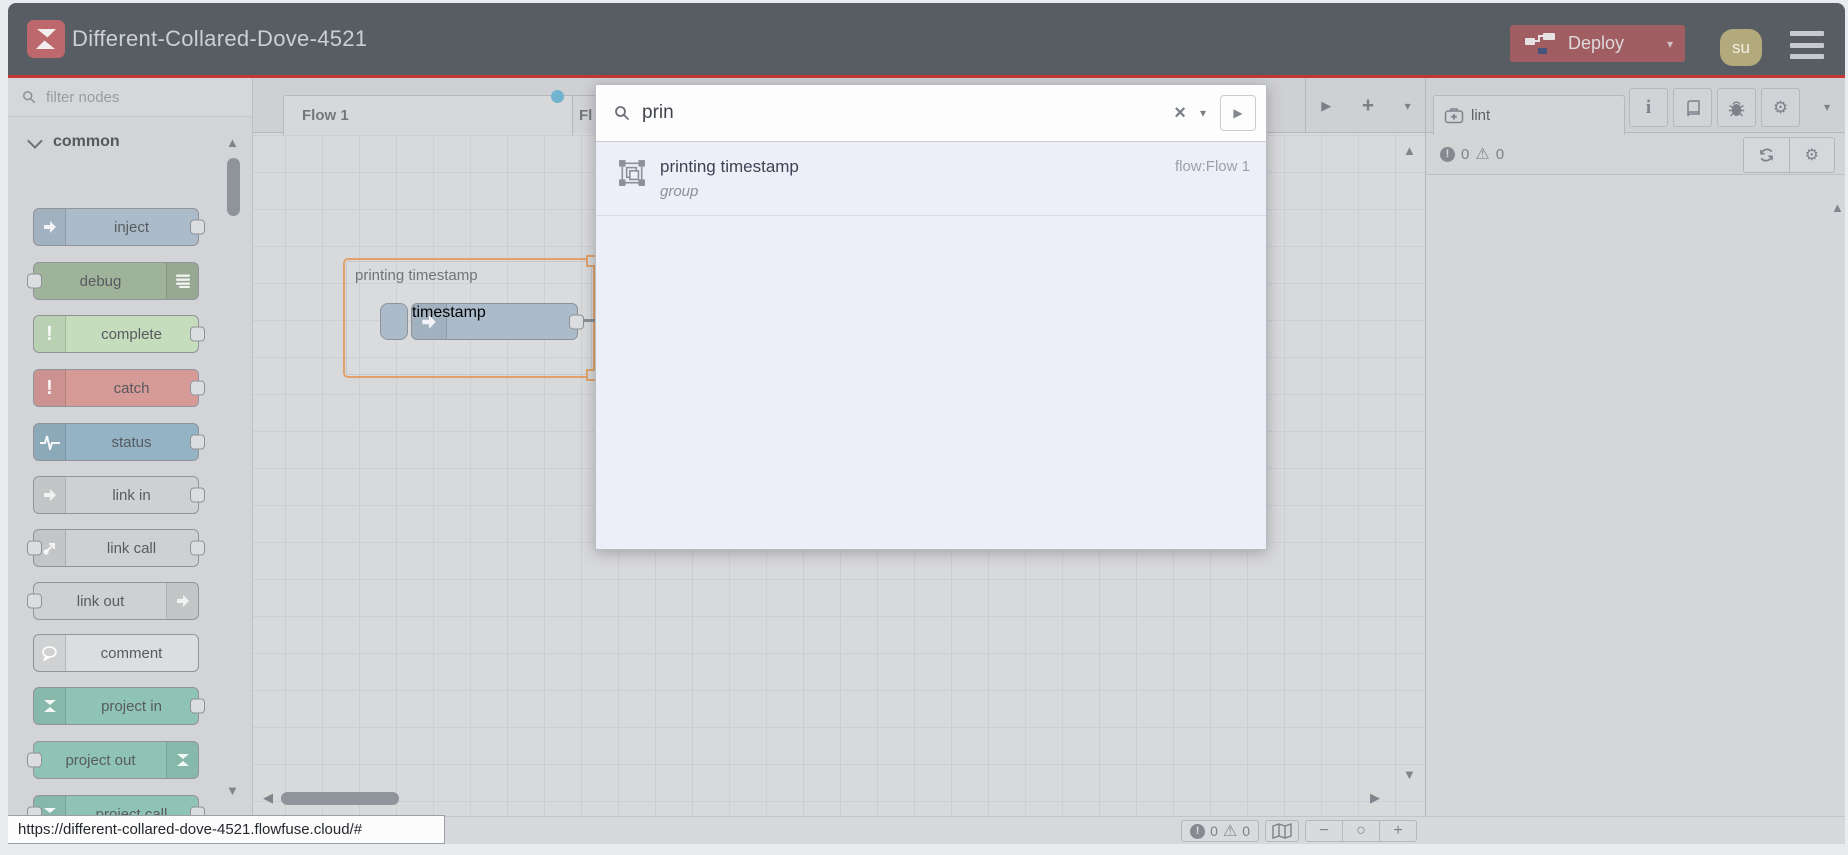 The height and width of the screenshot is (855, 1848). I want to click on search-options-chevron-icon: ▾, so click(1203, 113).